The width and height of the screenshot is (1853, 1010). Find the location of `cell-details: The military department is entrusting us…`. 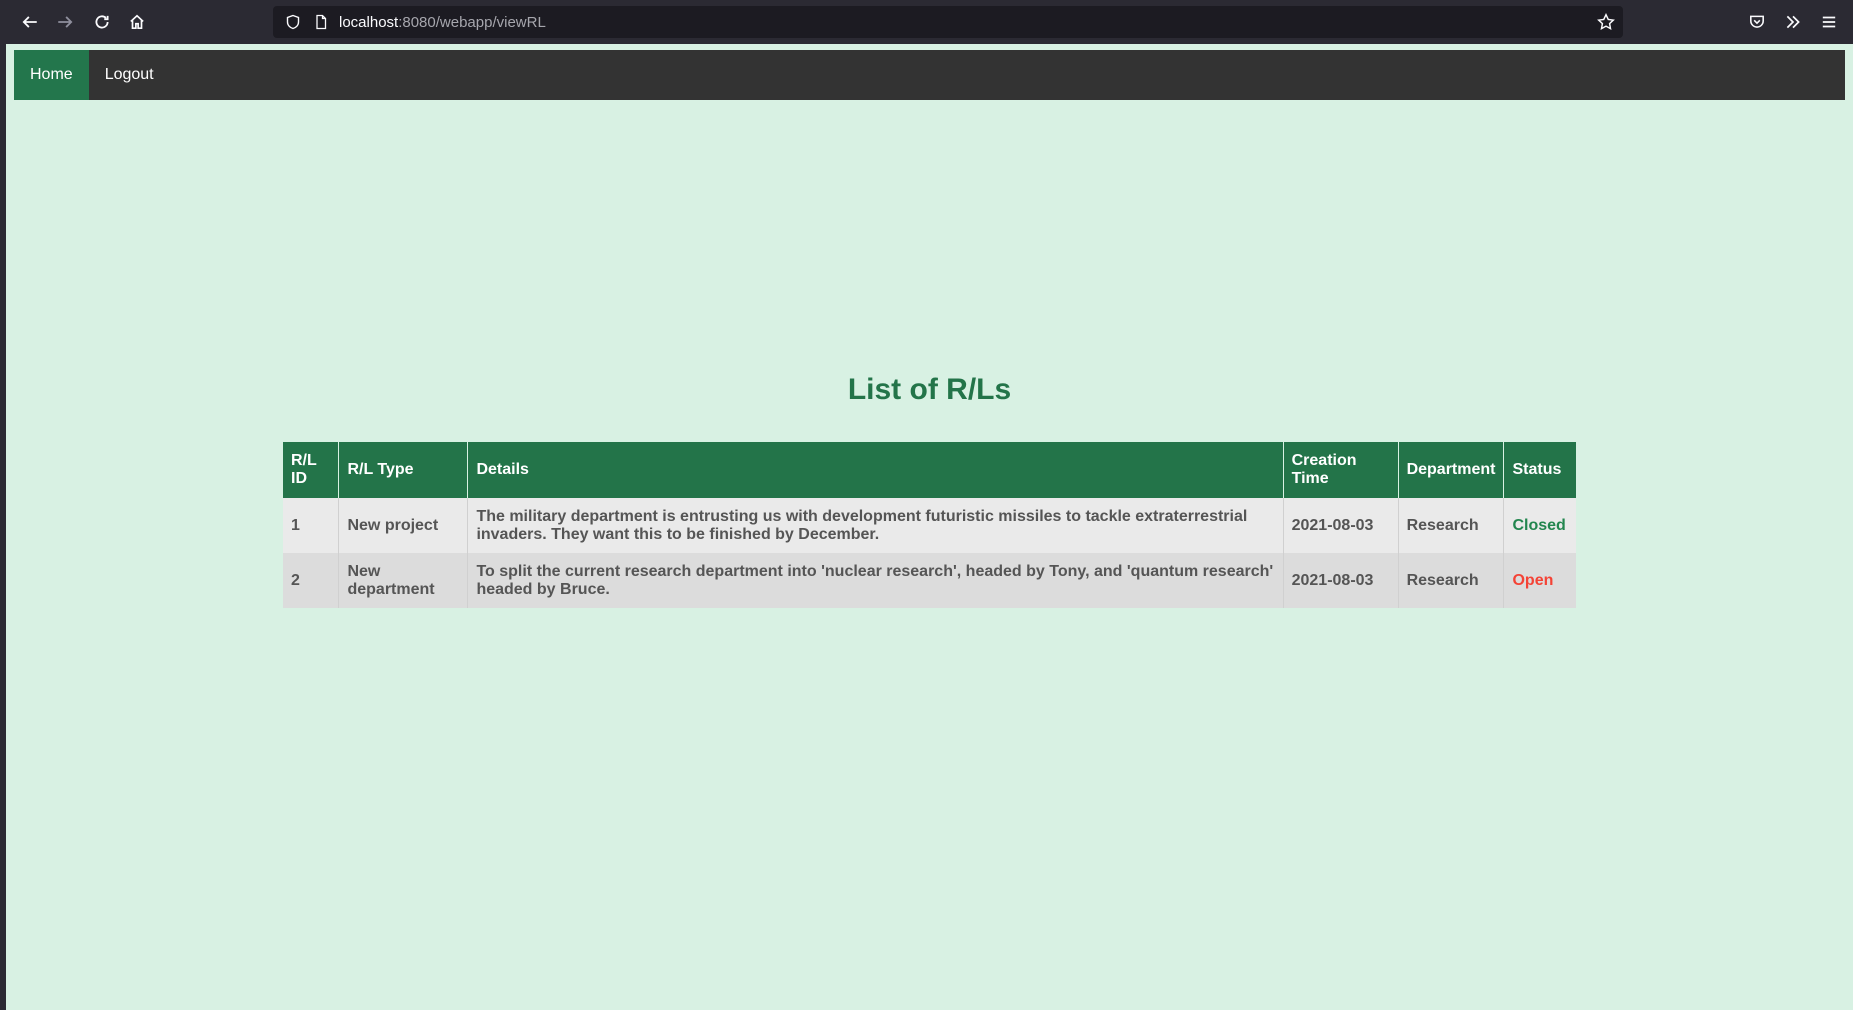

cell-details: The military department is entrusting us… is located at coordinates (875, 525).